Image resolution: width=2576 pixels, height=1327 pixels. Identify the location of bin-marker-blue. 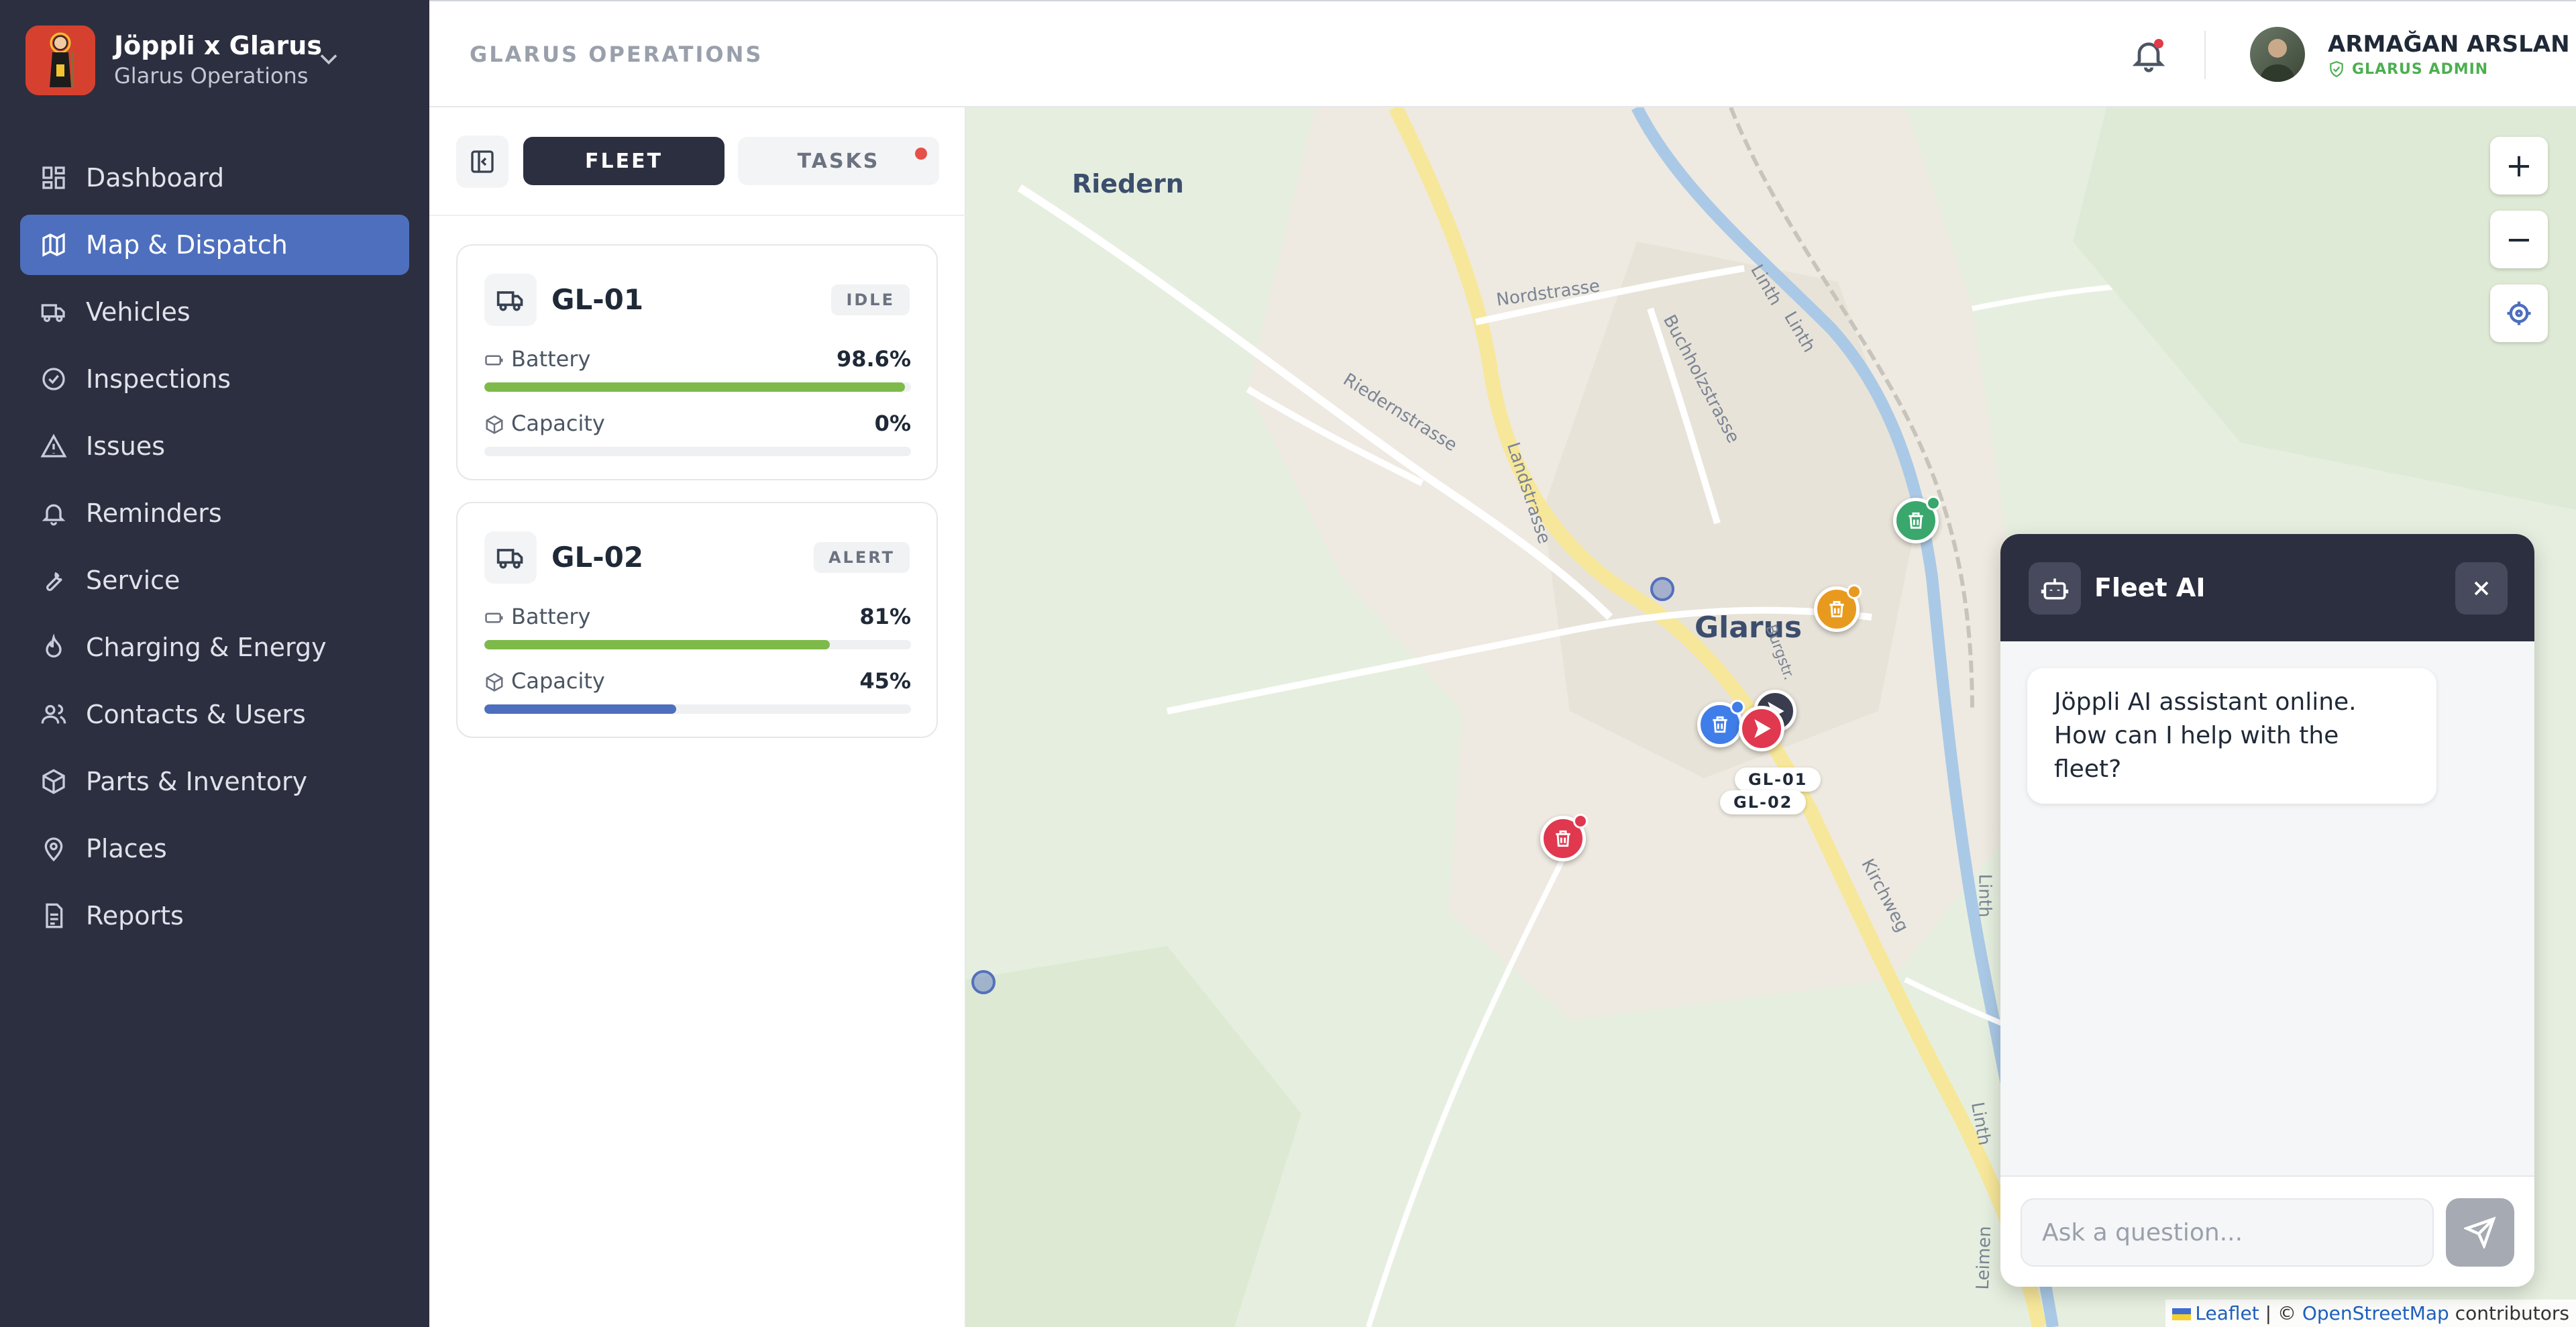
(1721, 723).